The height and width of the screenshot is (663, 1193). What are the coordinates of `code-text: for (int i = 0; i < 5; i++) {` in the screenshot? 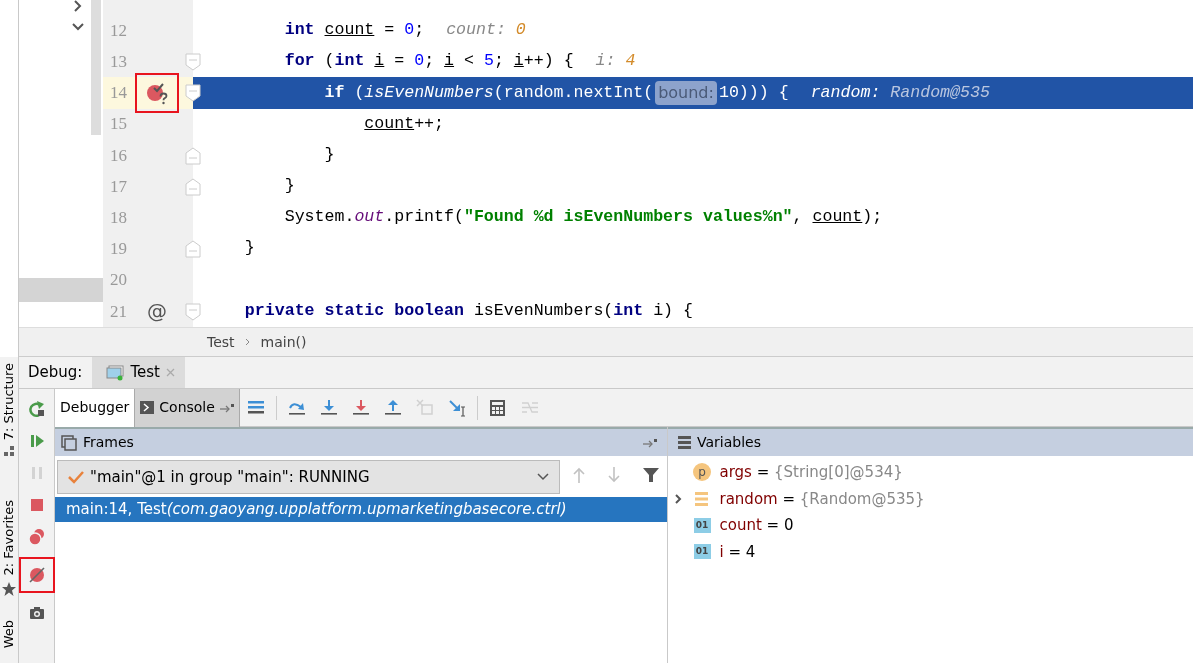 It's located at (428, 61).